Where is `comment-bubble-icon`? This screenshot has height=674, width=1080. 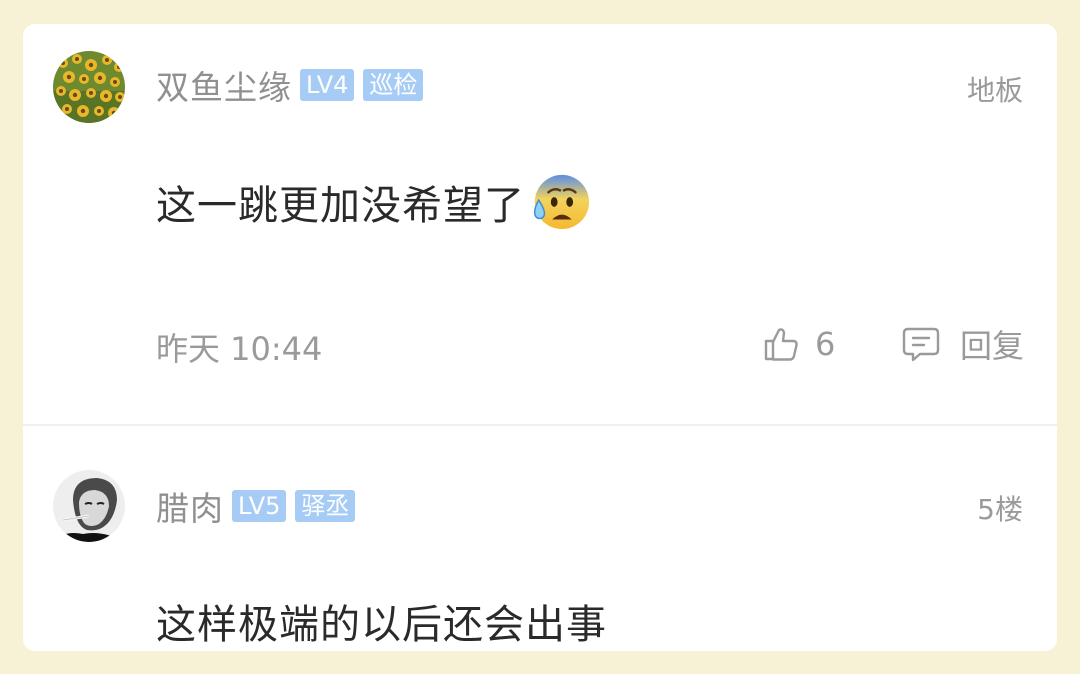 comment-bubble-icon is located at coordinates (921, 344).